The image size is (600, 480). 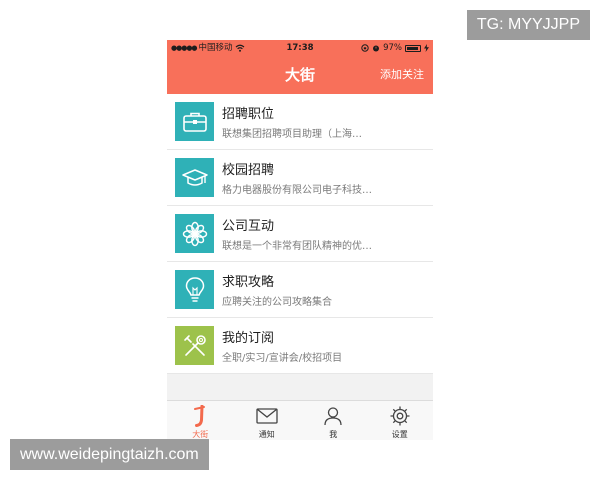 What do you see at coordinates (194, 121) in the screenshot?
I see `briefcase-icon` at bounding box center [194, 121].